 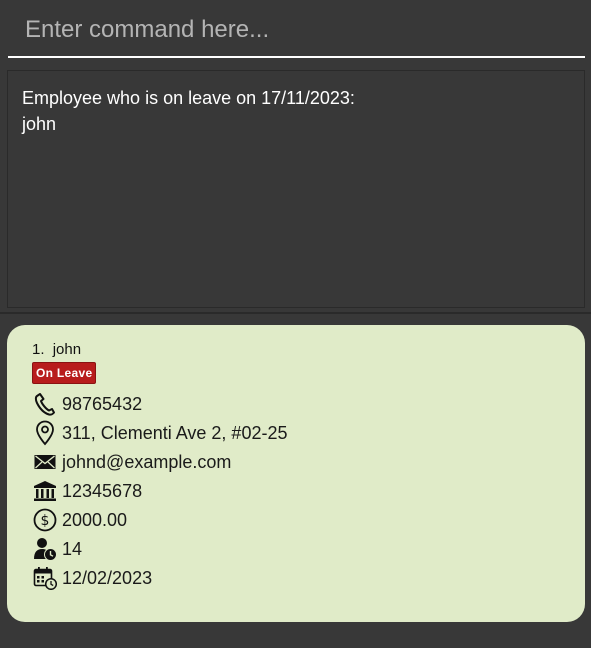 What do you see at coordinates (39, 124) in the screenshot?
I see `result-employee-name: john` at bounding box center [39, 124].